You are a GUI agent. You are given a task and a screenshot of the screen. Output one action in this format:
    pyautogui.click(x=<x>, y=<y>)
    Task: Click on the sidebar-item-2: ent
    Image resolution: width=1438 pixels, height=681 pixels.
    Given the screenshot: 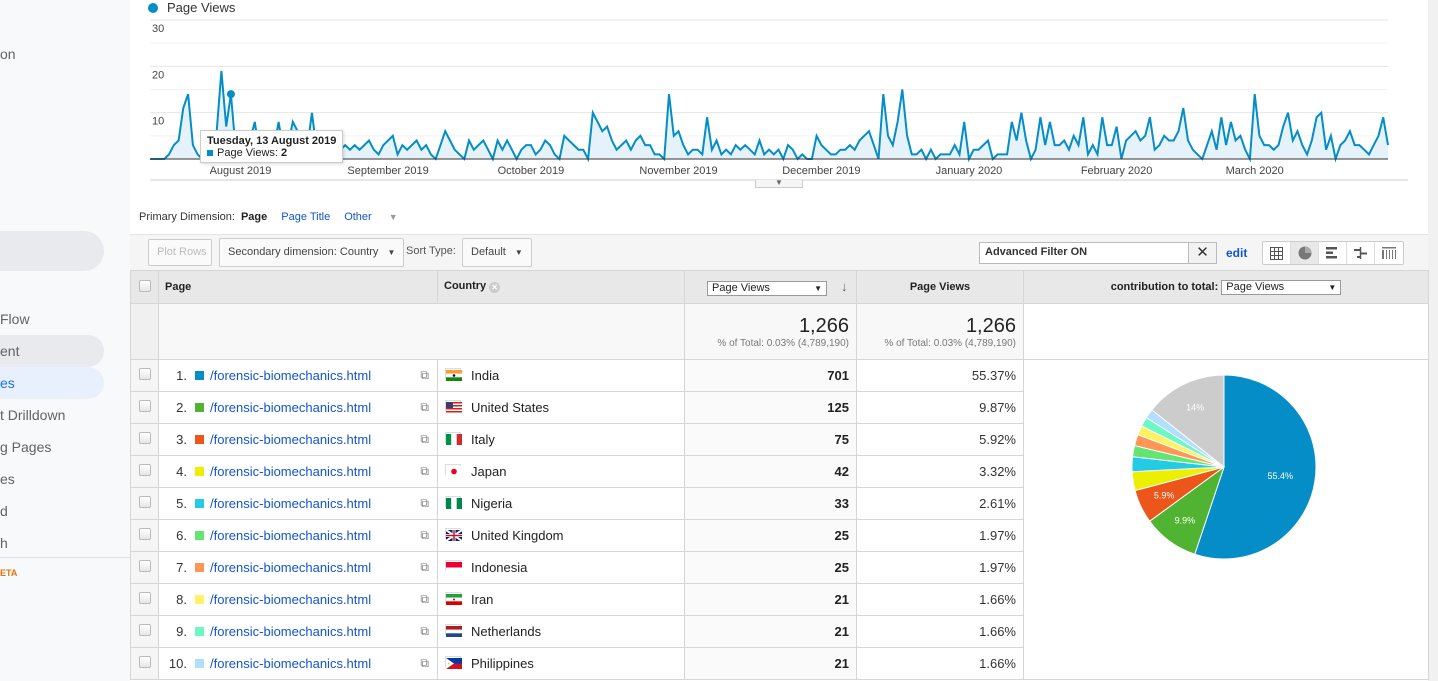 What is the action you would take?
    pyautogui.click(x=52, y=351)
    